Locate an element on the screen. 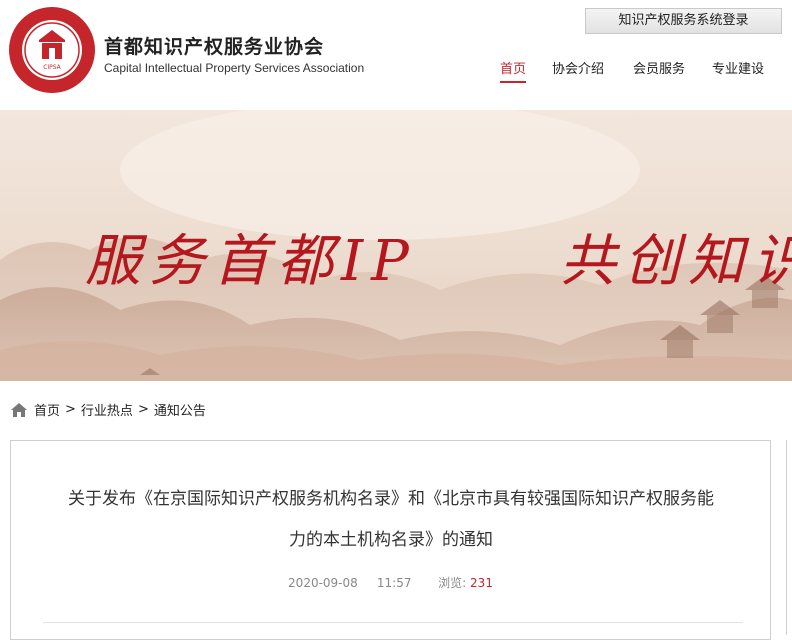 This screenshot has width=792, height=640. association-logo: CIPSA is located at coordinates (52, 50).